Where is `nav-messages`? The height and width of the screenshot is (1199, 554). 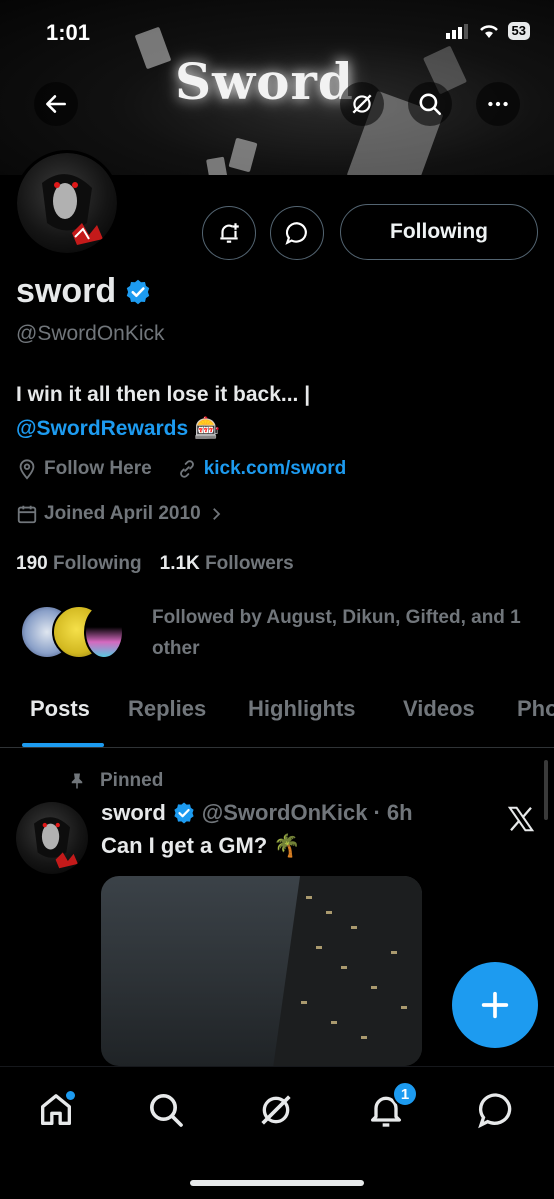
nav-messages is located at coordinates (496, 1110).